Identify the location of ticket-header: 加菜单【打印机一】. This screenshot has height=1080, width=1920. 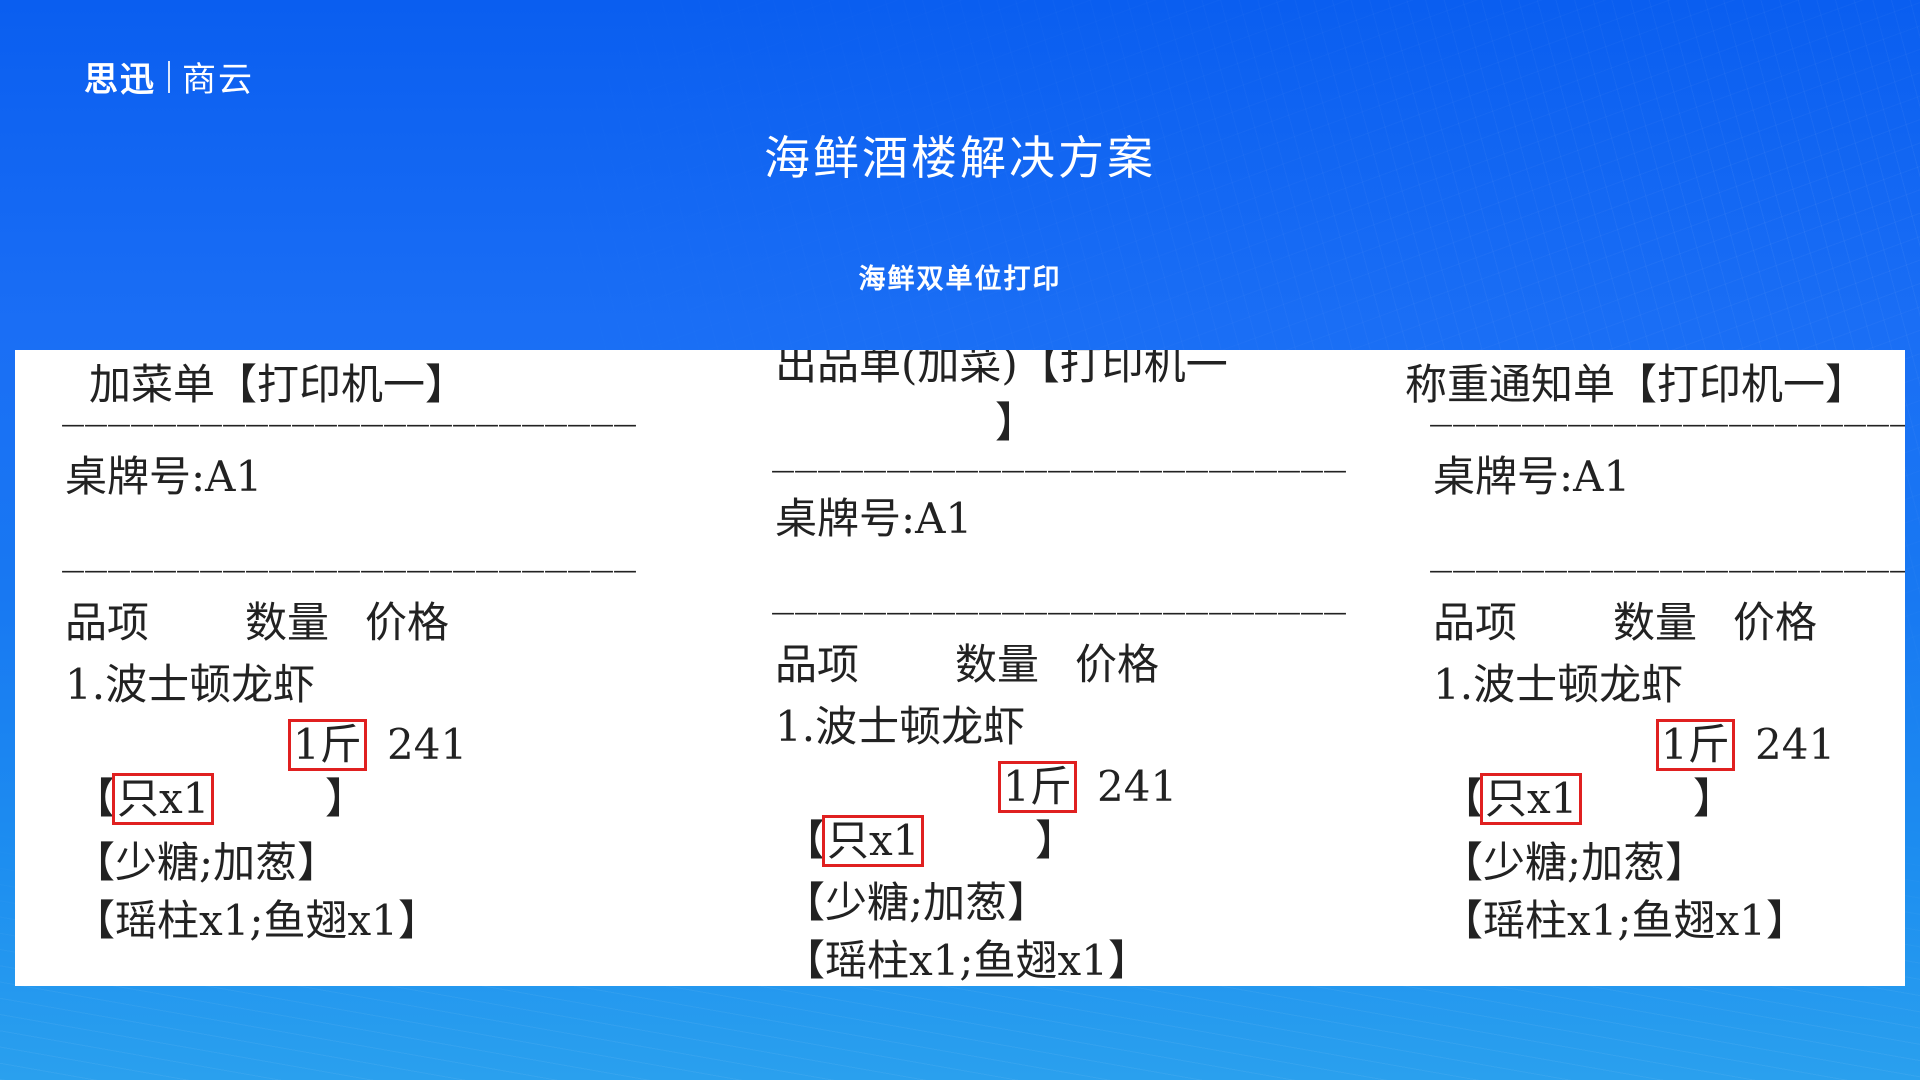
(278, 384).